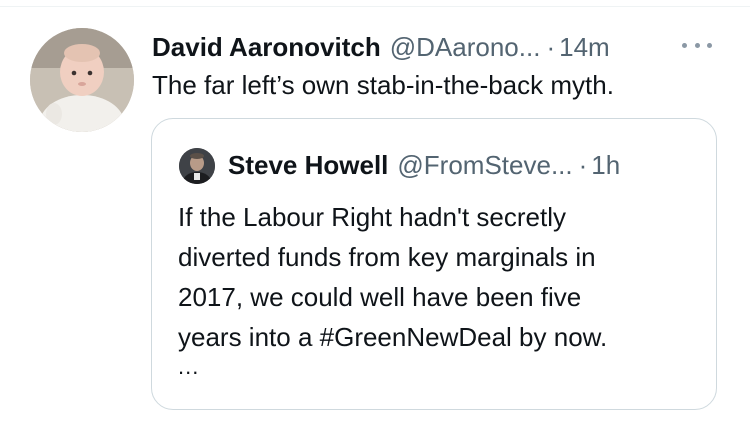  What do you see at coordinates (372, 217) in the screenshot?
I see `quoted-text-line: If the Labour Right hadn't secretly` at bounding box center [372, 217].